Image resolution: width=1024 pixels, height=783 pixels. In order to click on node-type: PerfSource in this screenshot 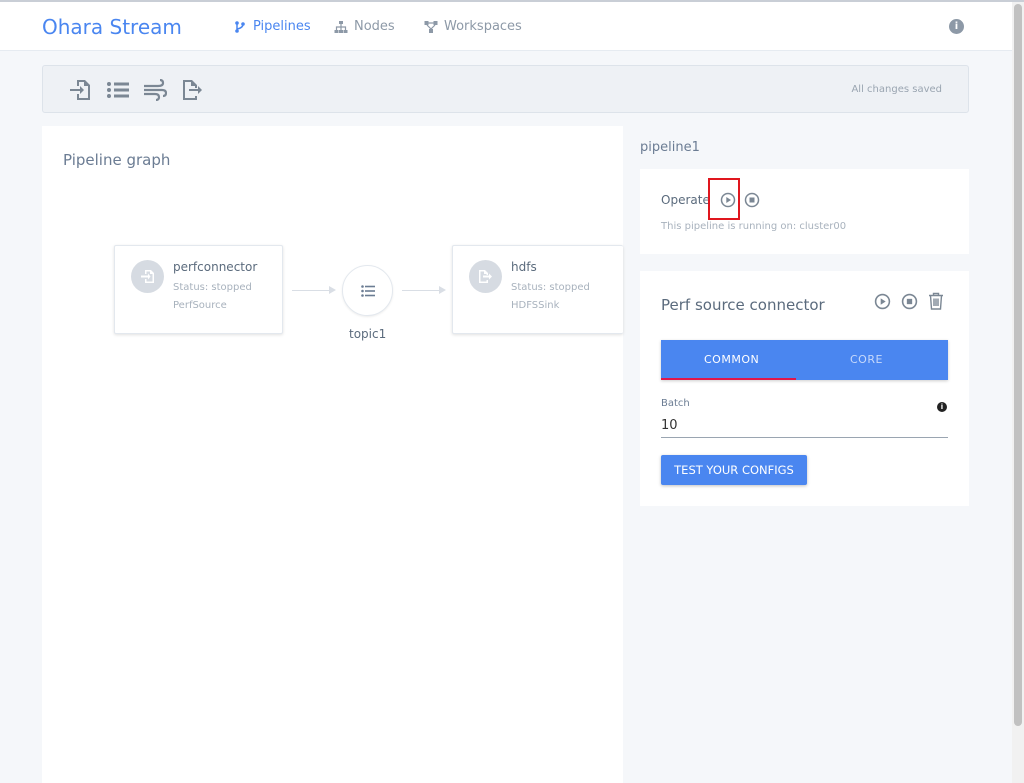, I will do `click(200, 305)`.